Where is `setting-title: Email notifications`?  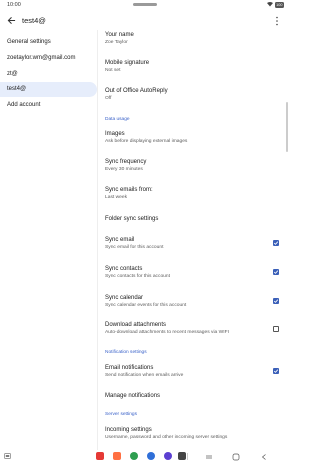 setting-title: Email notifications is located at coordinates (129, 368).